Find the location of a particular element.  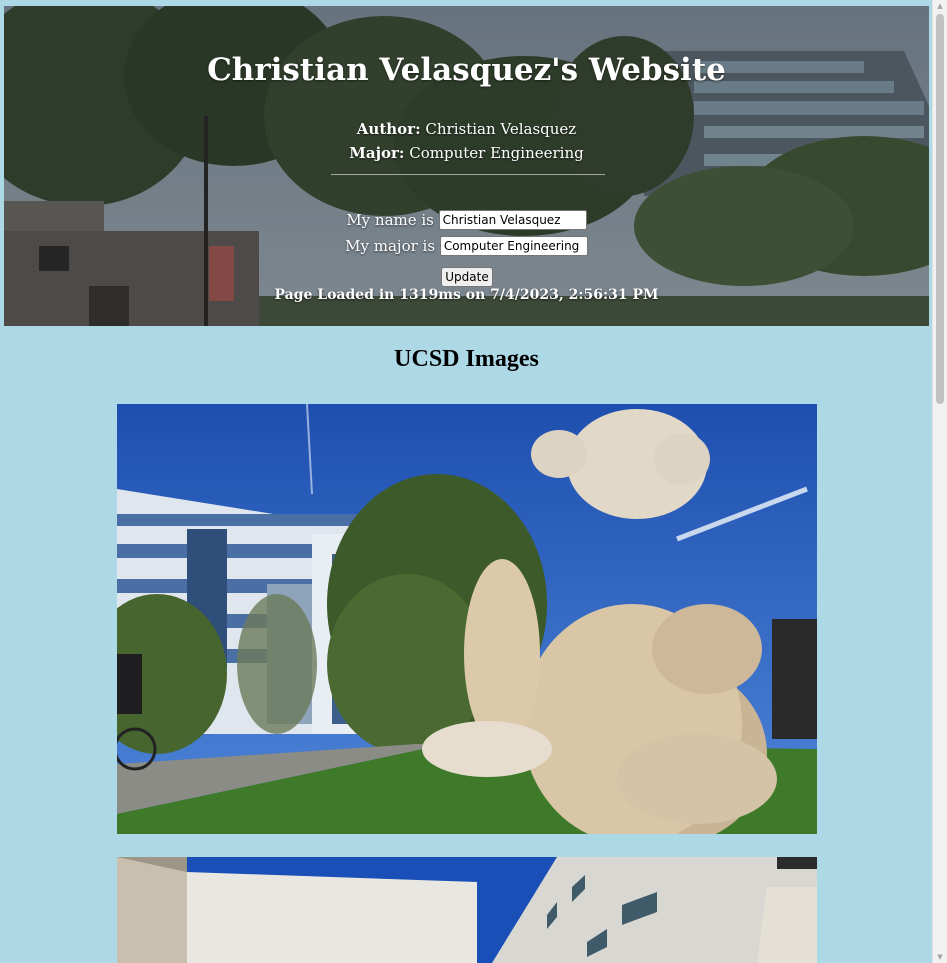

major-value: Computer Engineering is located at coordinates (496, 153).